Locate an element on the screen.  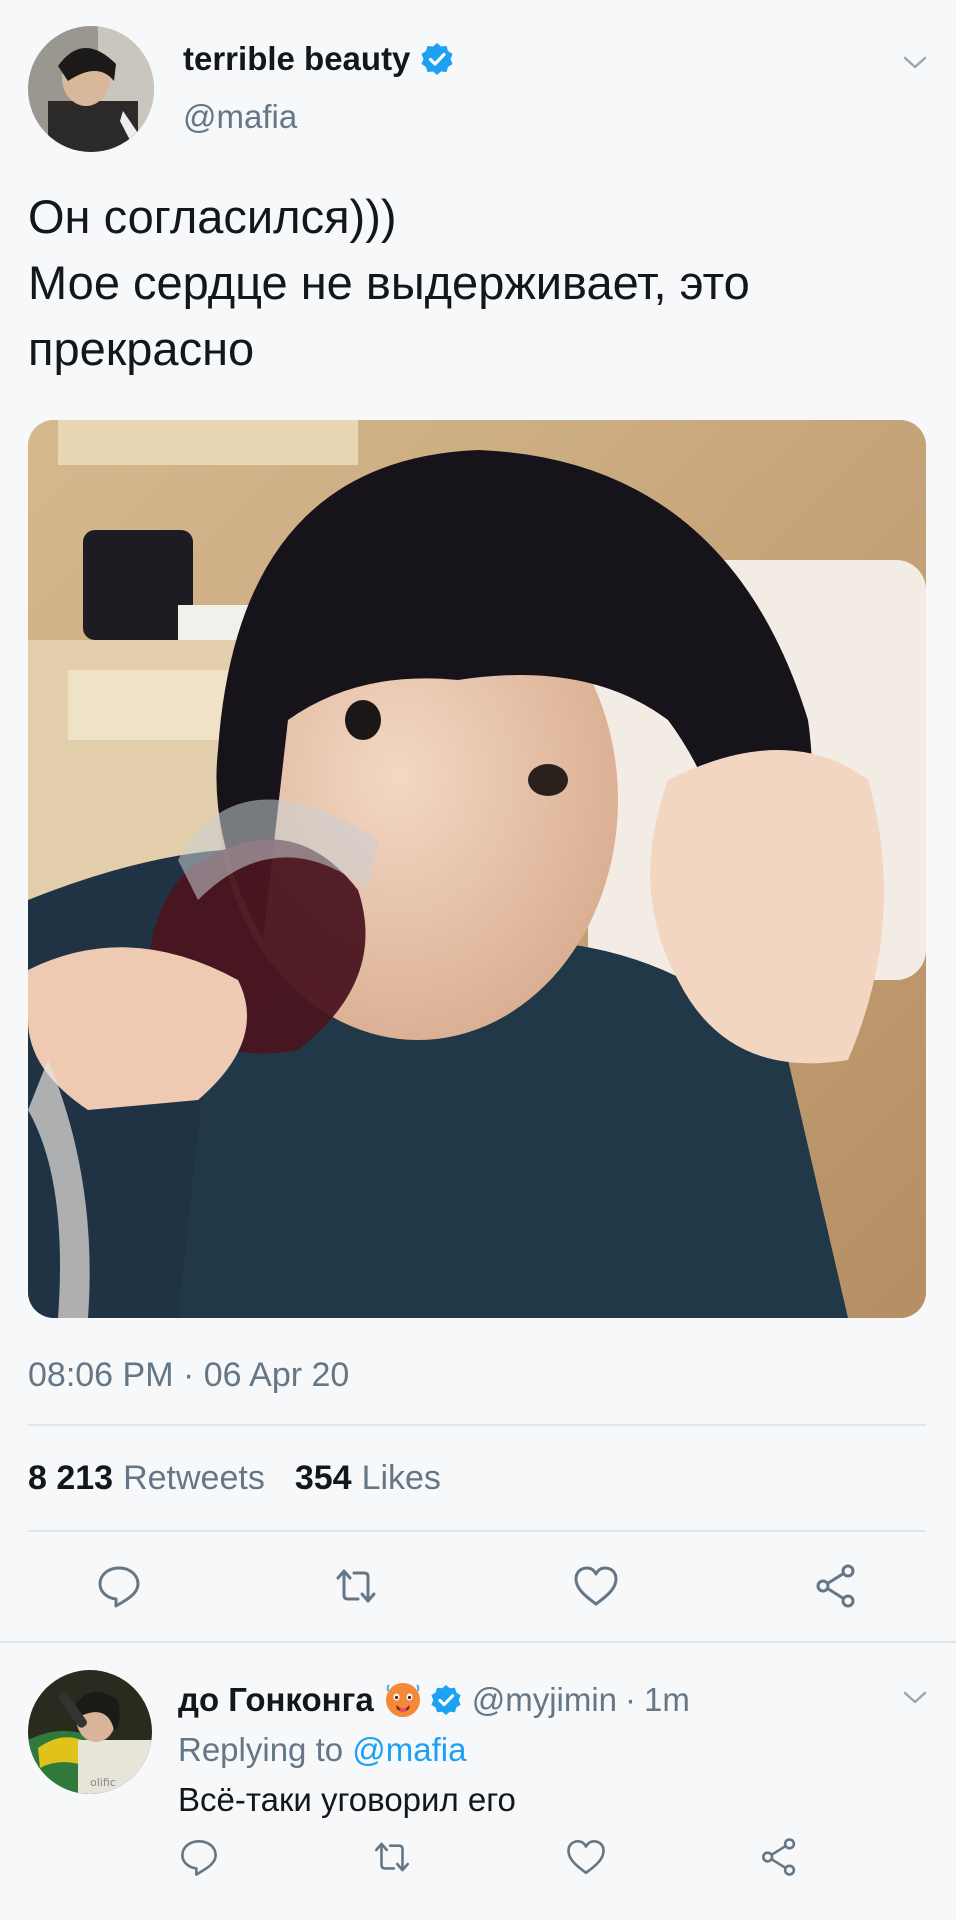
hot-face-emoji-icon is located at coordinates (403, 1700).